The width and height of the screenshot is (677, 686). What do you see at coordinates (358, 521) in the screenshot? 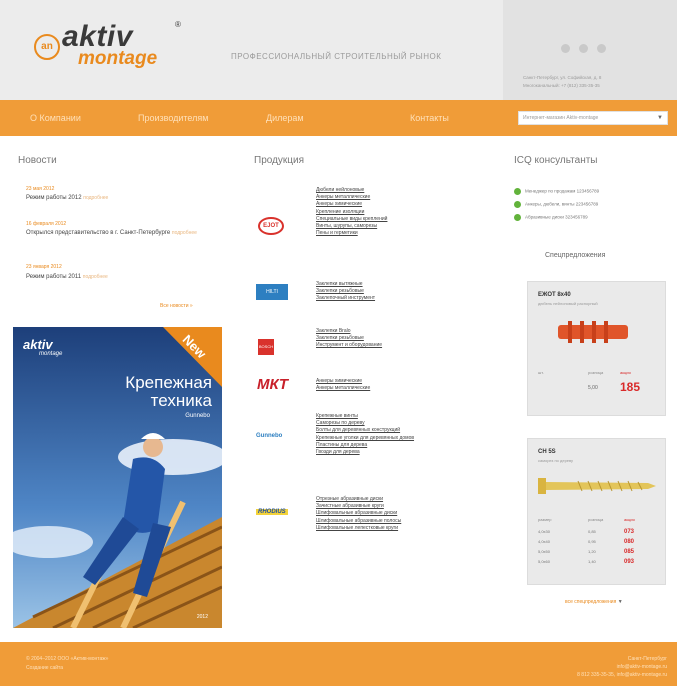
I see `product-link: Шлифовальные абразивные полосы` at bounding box center [358, 521].